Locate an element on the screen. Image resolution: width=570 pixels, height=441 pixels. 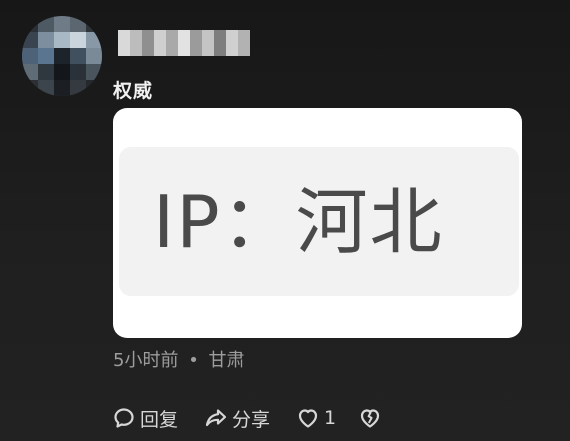
ip-image-text: IP：河北 is located at coordinates (298, 222).